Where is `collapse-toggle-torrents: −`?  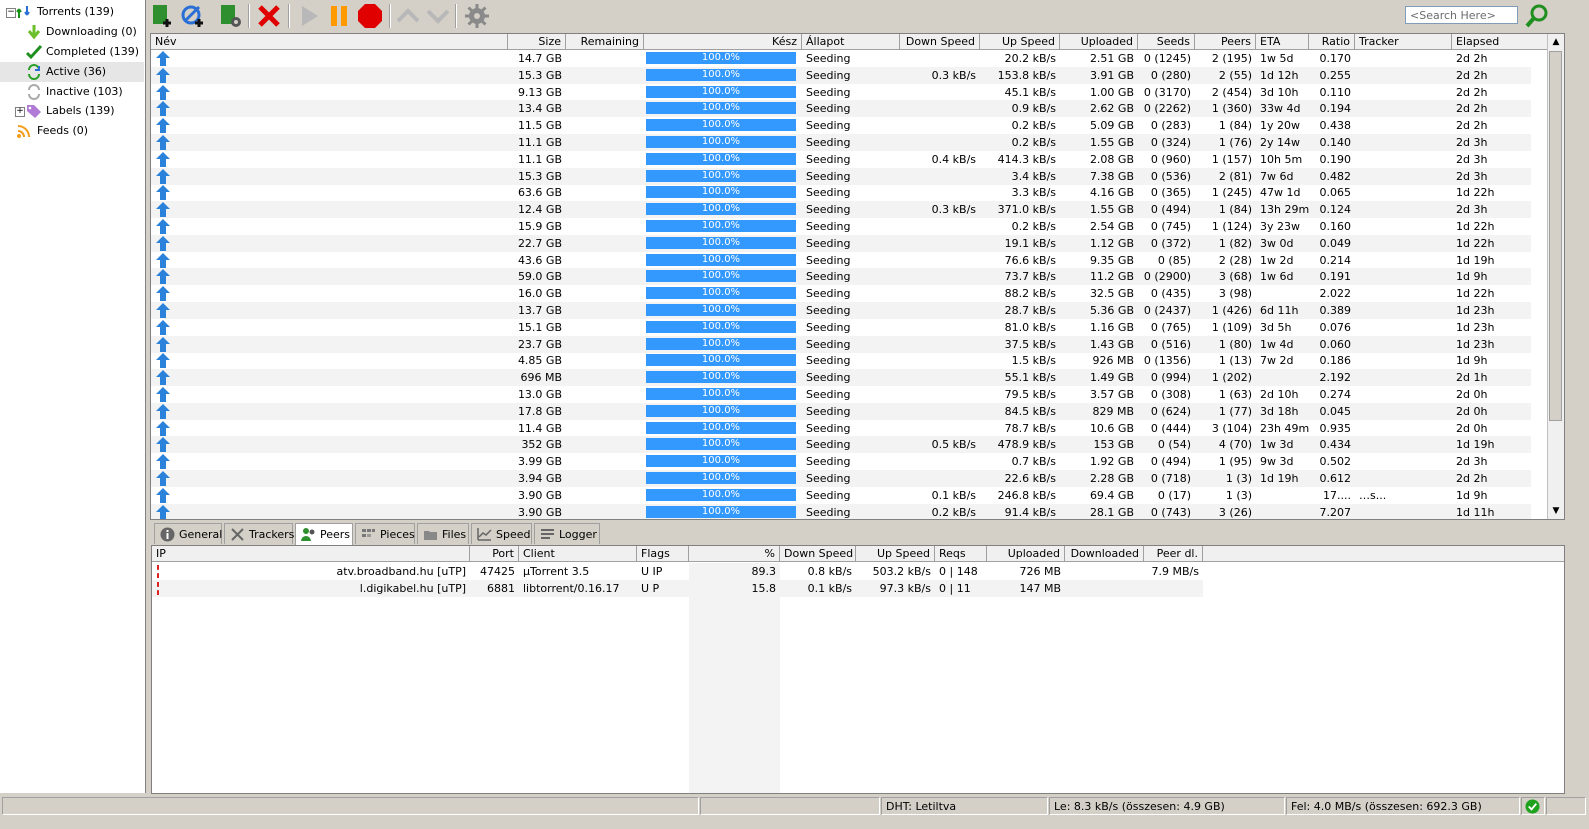 collapse-toggle-torrents: − is located at coordinates (11, 13).